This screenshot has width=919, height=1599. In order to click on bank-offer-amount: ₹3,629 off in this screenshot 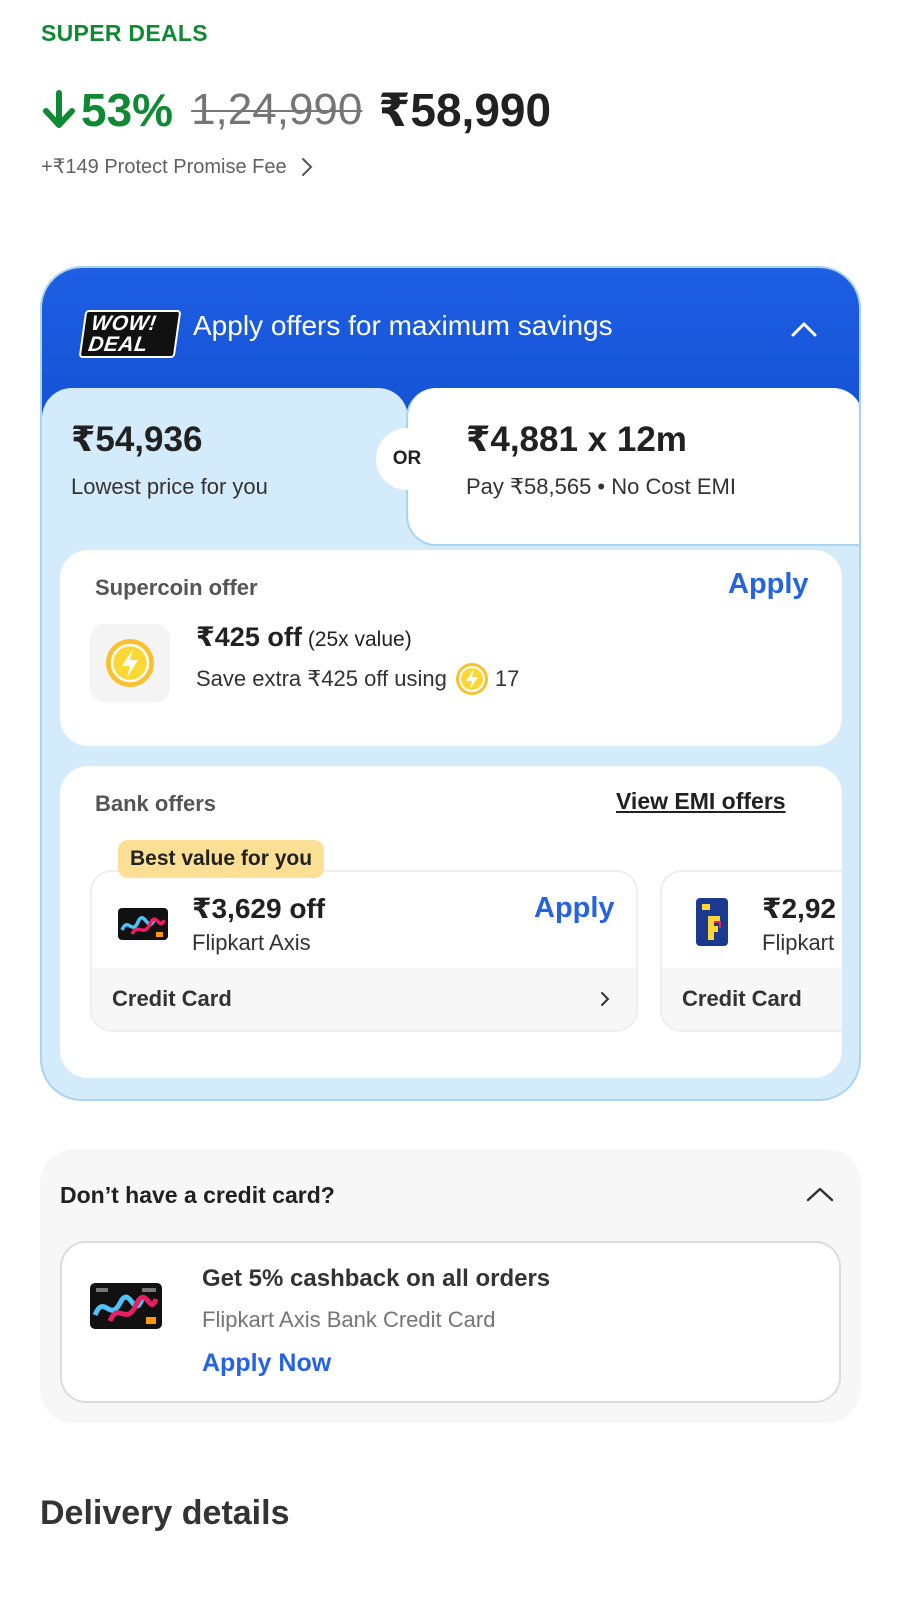, I will do `click(259, 908)`.